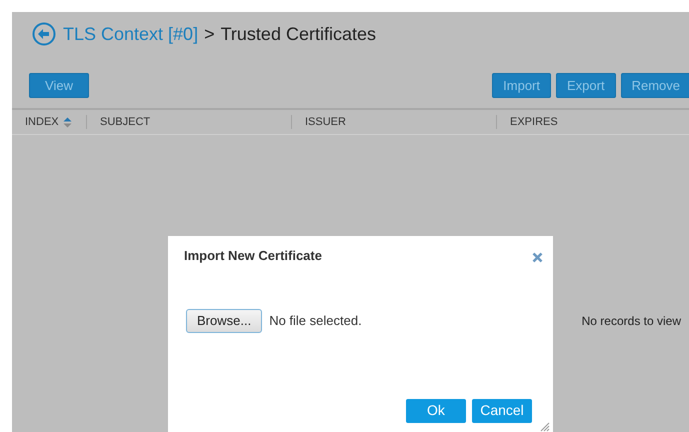 The height and width of the screenshot is (432, 689). Describe the element at coordinates (545, 427) in the screenshot. I see `resize-handle-icon` at that location.